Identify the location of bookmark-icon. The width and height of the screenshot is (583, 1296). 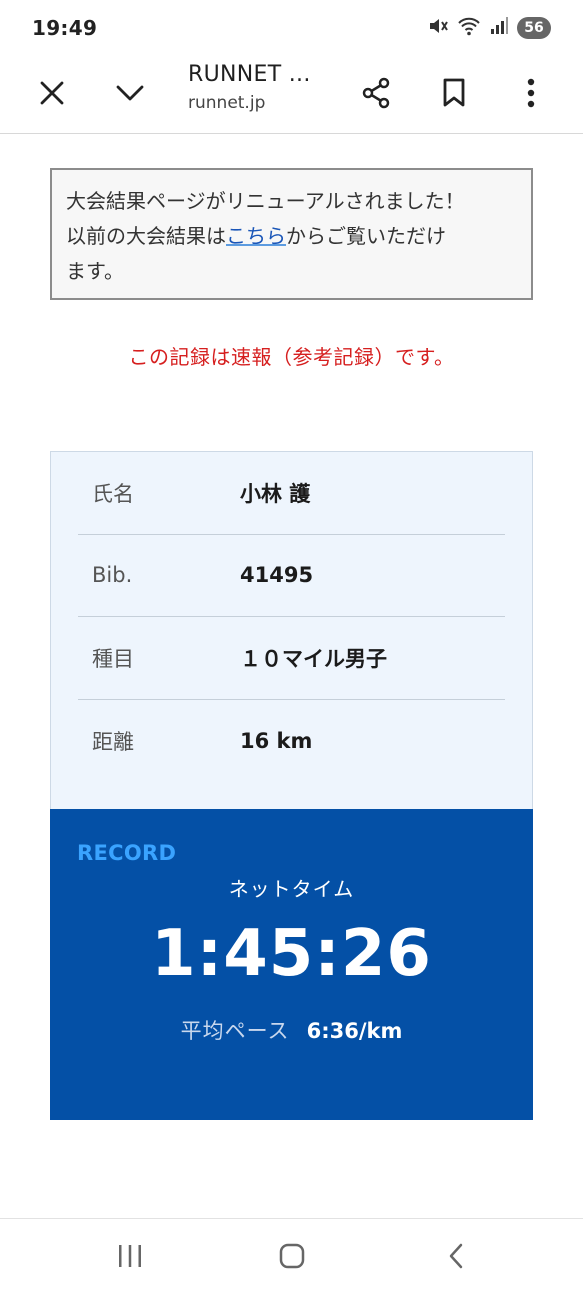
(454, 95).